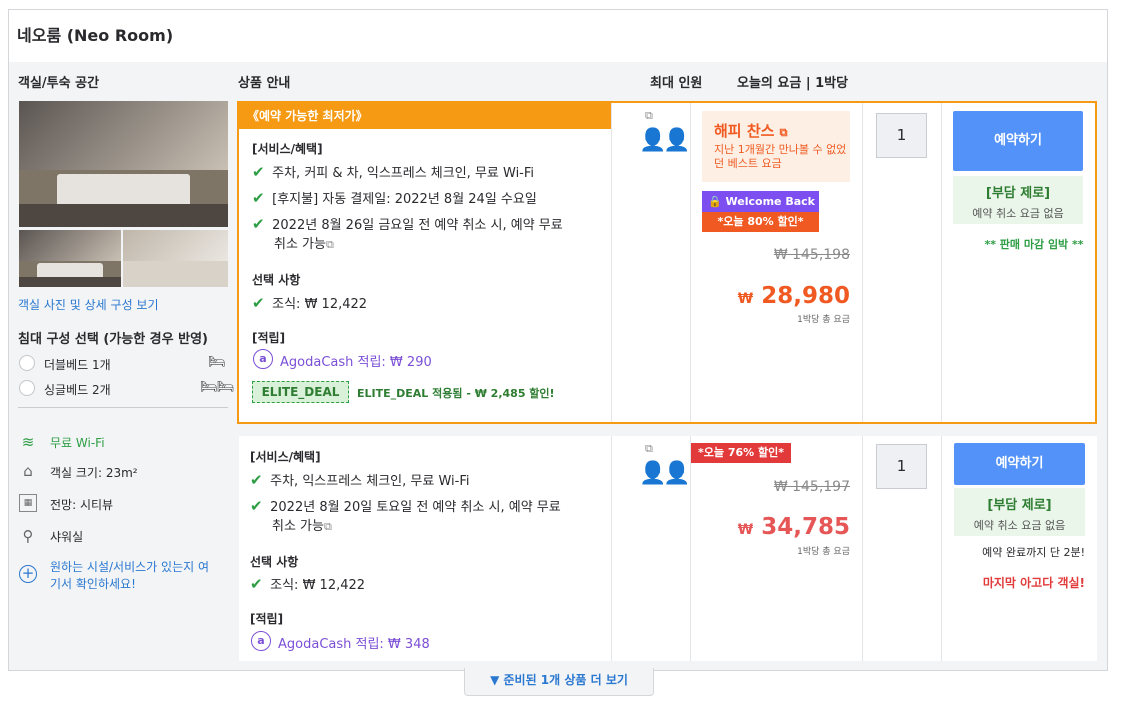 The width and height of the screenshot is (1127, 708). I want to click on welcome-back-badge: 🔒 Welcome Back, so click(760, 201).